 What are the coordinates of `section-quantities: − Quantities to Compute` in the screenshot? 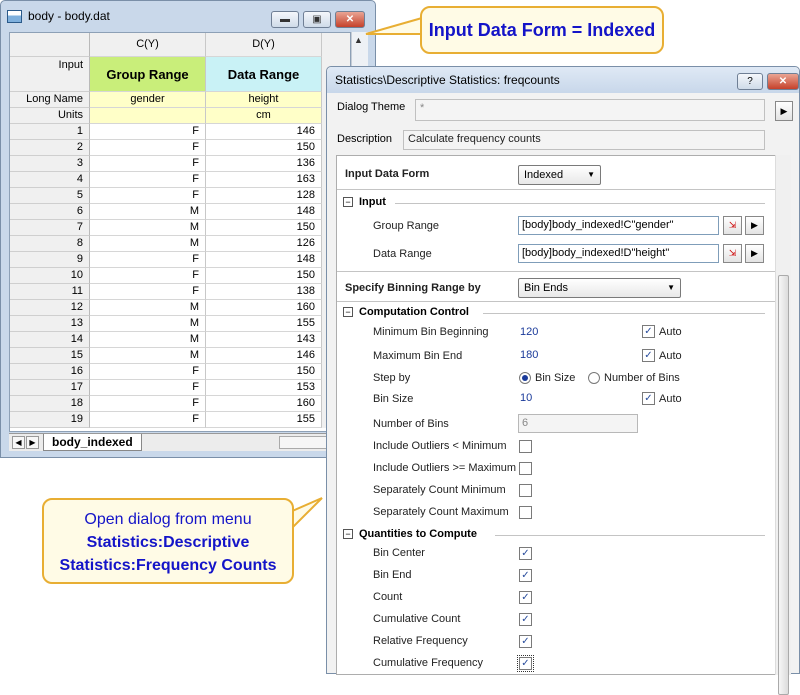 It's located at (410, 534).